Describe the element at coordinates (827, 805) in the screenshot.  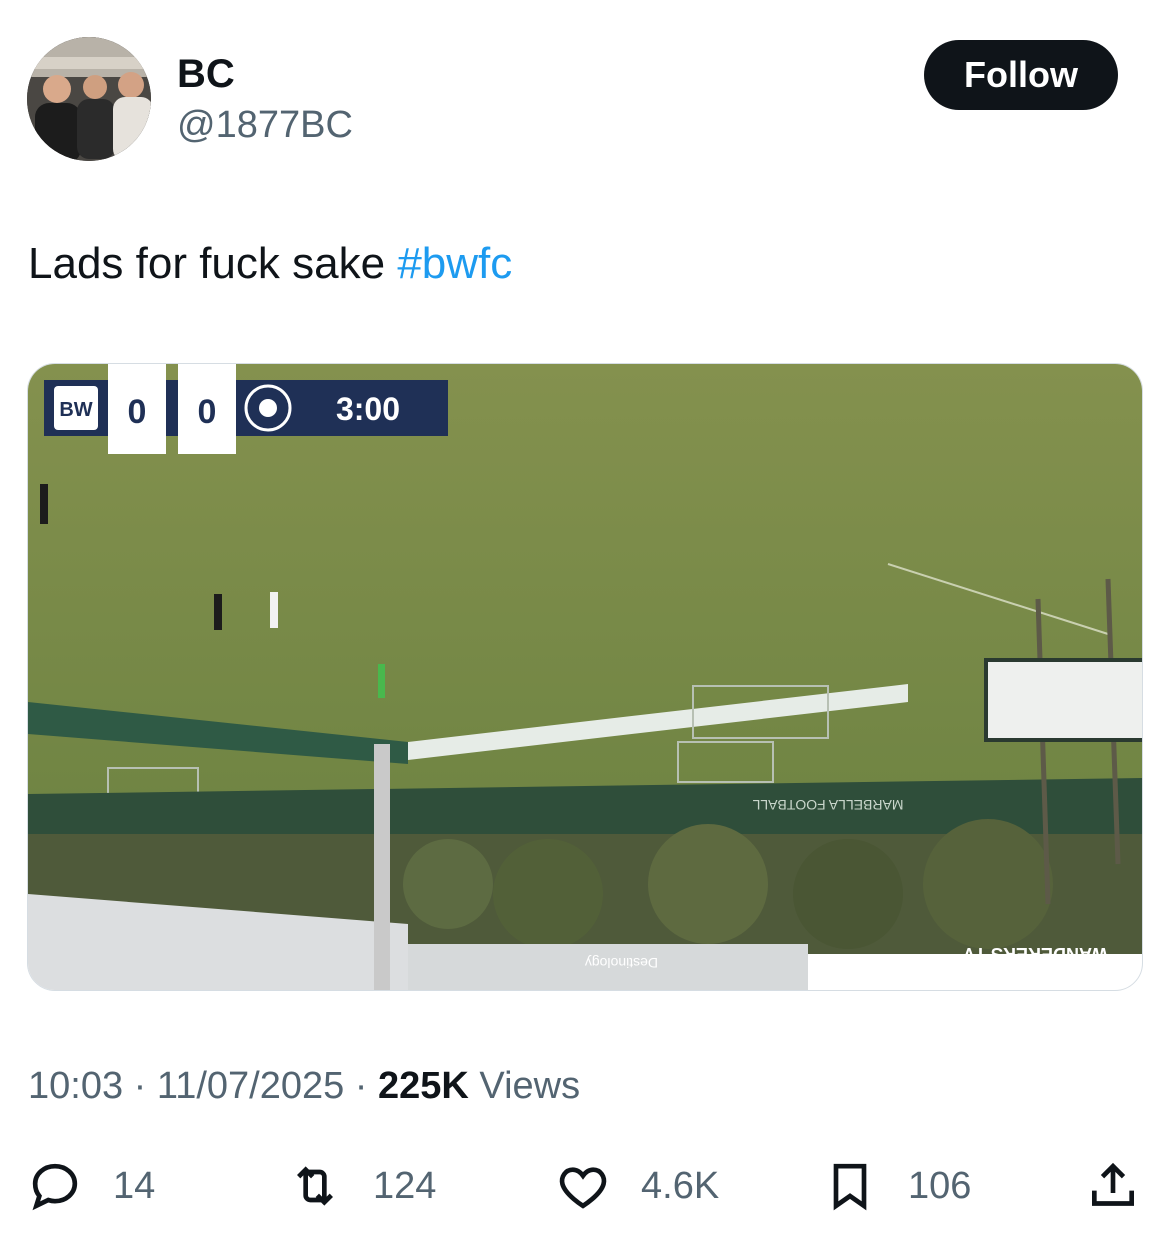
I see `ad-board-label: MARBELLA FOOTBALL` at that location.